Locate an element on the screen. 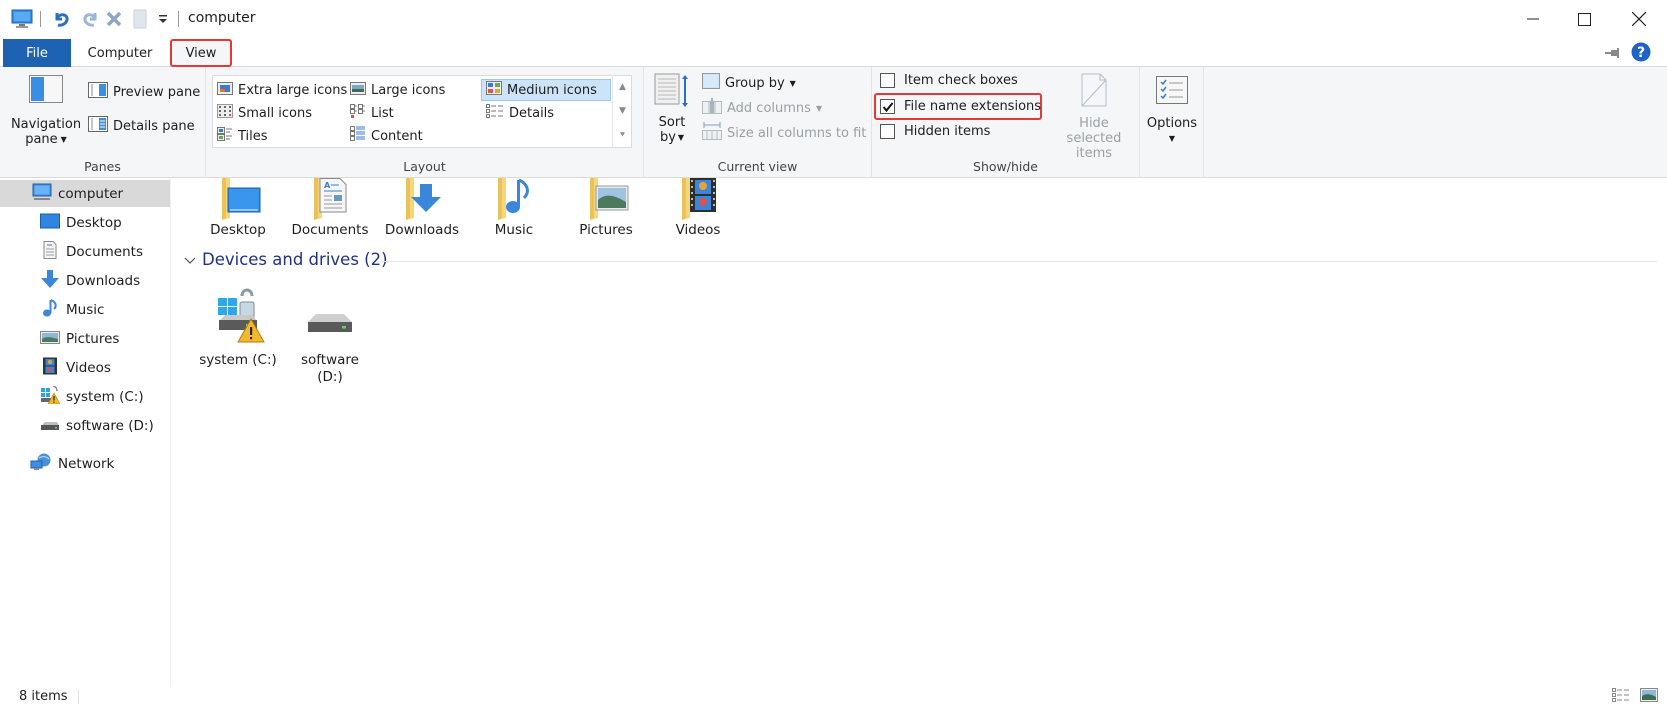 The image size is (1667, 709). preview-pane-icon is located at coordinates (98, 92).